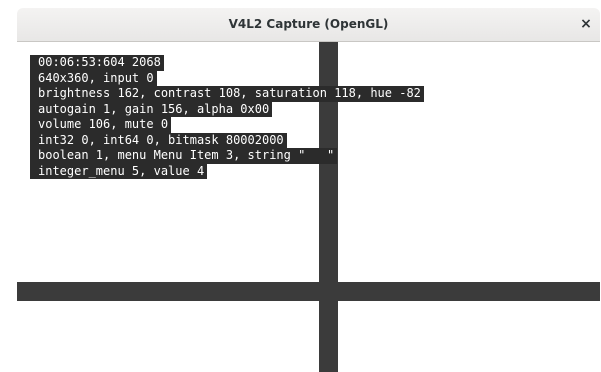 The width and height of the screenshot is (601, 372). I want to click on close-icon: ×, so click(586, 24).